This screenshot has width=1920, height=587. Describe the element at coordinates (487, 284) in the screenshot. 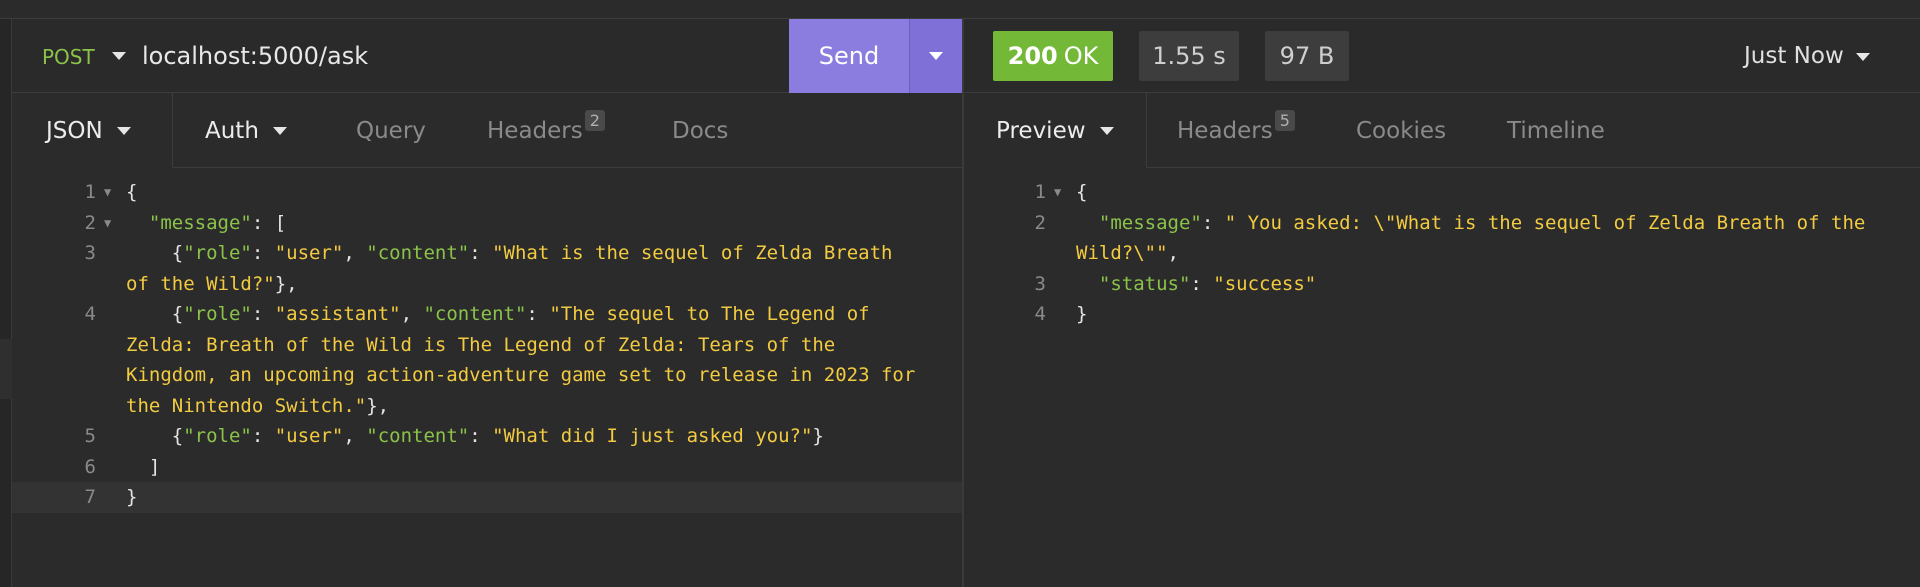

I see `code-line: of the Wild?"},` at that location.